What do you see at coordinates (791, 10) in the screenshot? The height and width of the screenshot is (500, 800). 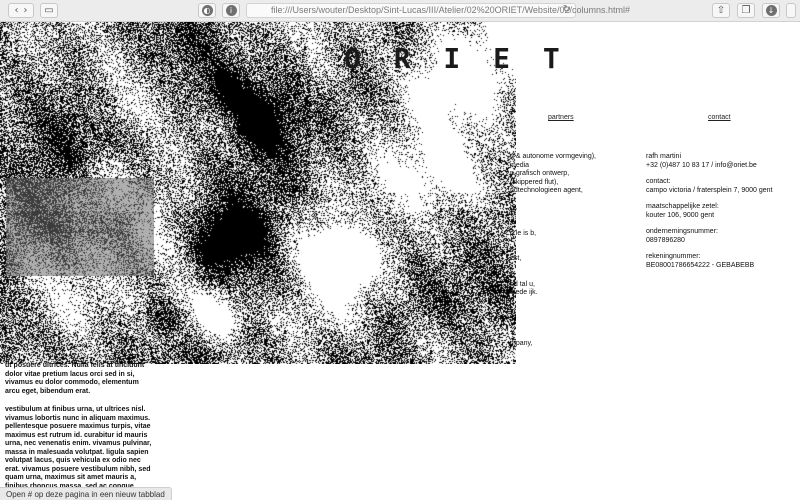 I see `extra-toolbar-button` at bounding box center [791, 10].